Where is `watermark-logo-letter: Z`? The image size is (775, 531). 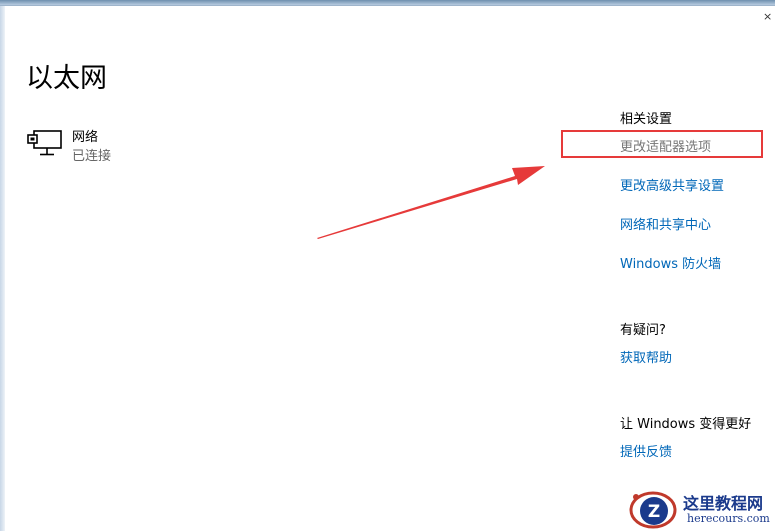 watermark-logo-letter: Z is located at coordinates (654, 512).